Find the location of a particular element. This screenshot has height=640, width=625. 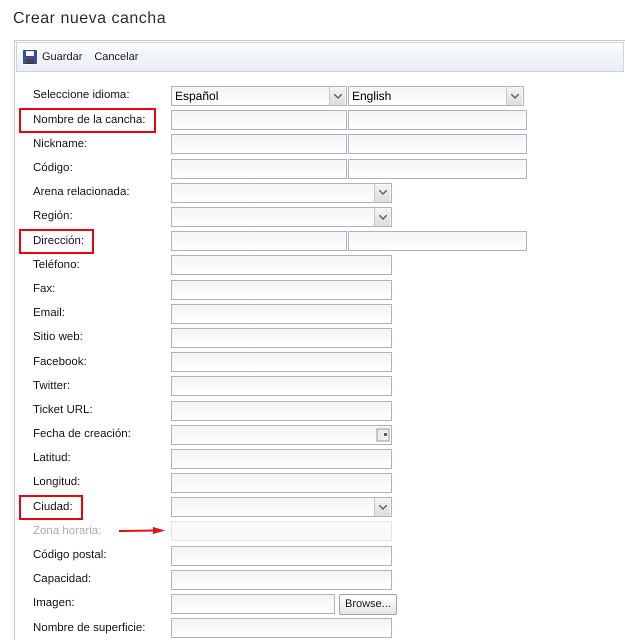

field-label: Fecha de creación: is located at coordinates (82, 434).